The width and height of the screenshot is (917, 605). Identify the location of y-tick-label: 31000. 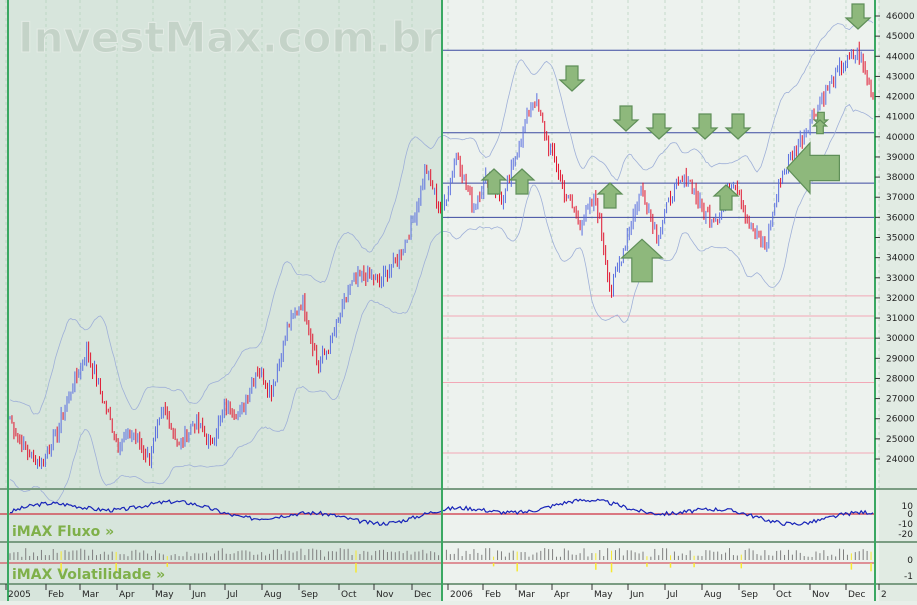
(900, 319).